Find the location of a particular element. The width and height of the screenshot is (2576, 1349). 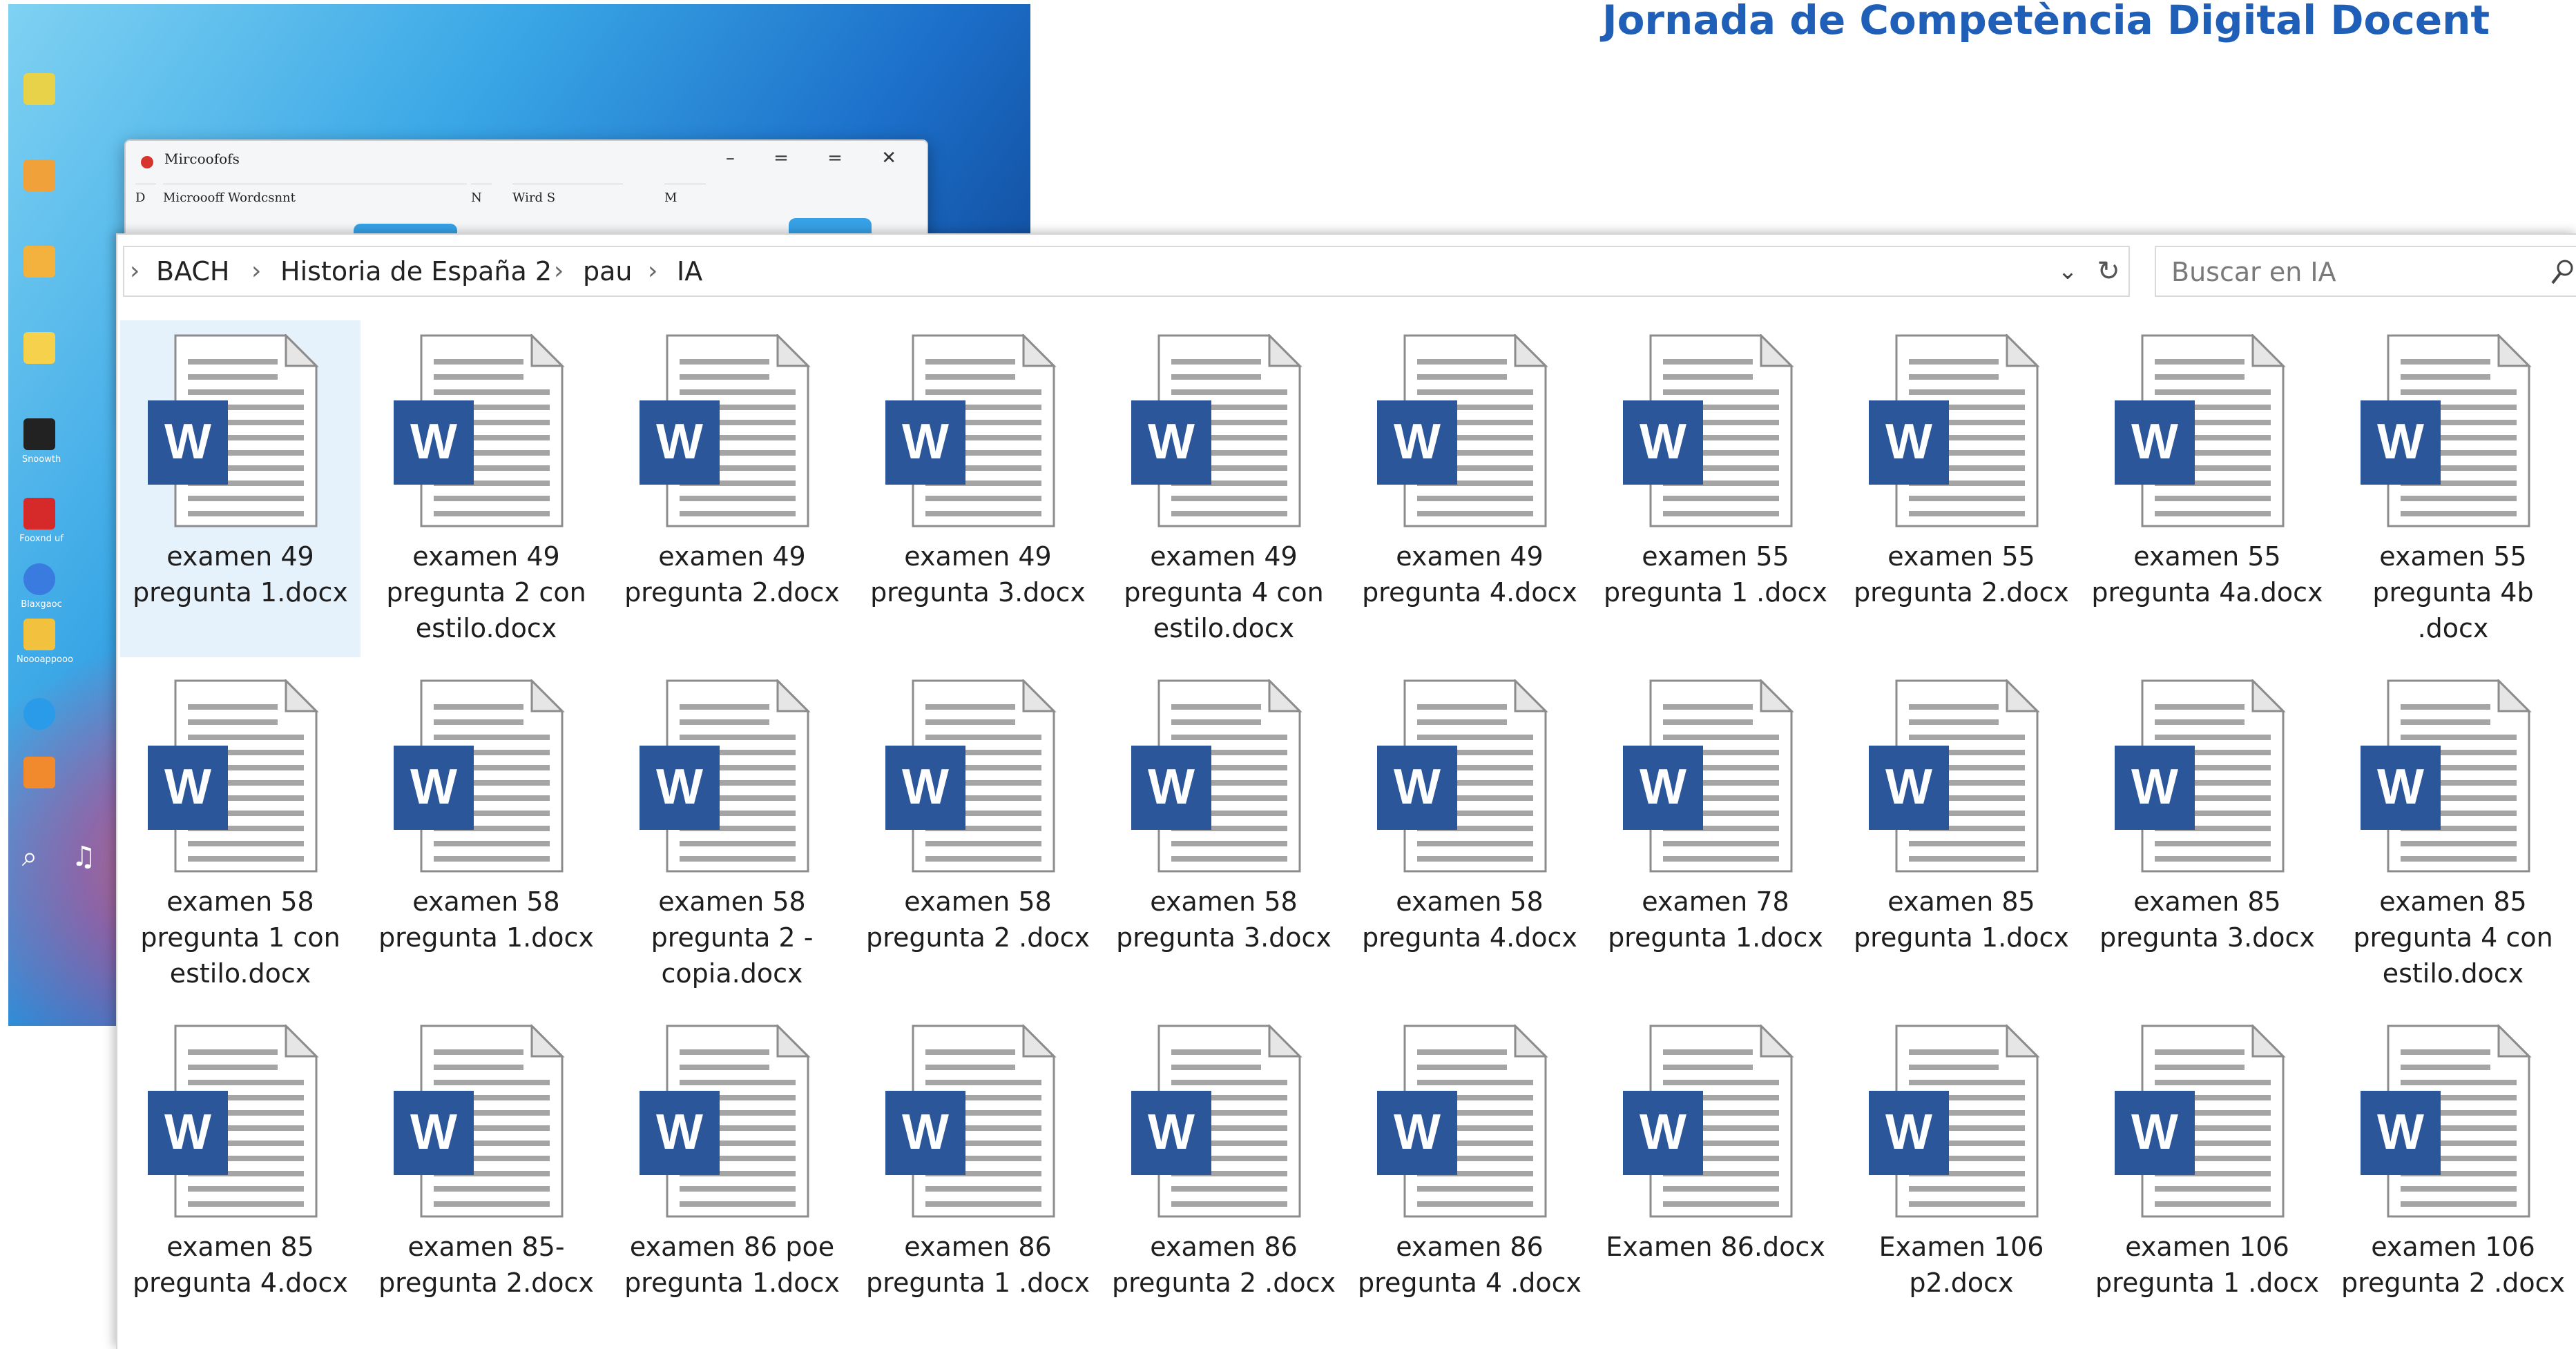

file-name: examen 49 pregunta 1.docx is located at coordinates (240, 574).